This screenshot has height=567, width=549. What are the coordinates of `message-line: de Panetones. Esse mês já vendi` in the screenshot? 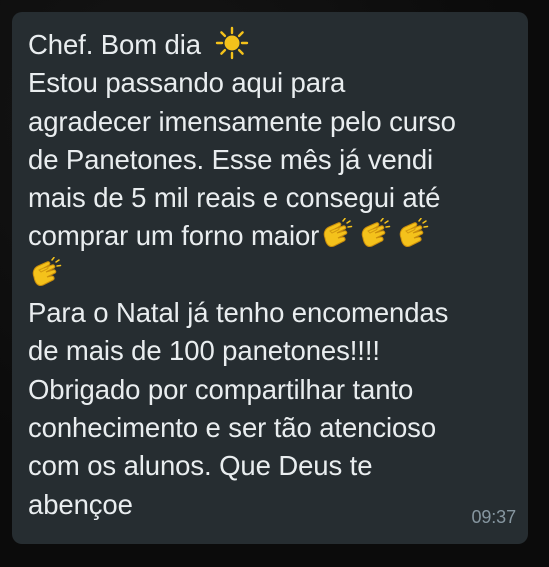 It's located at (231, 159).